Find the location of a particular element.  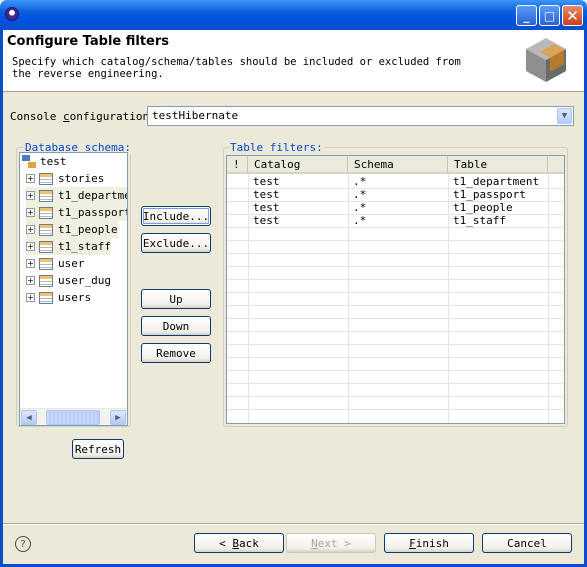

cell-table: t1_people is located at coordinates (483, 207).